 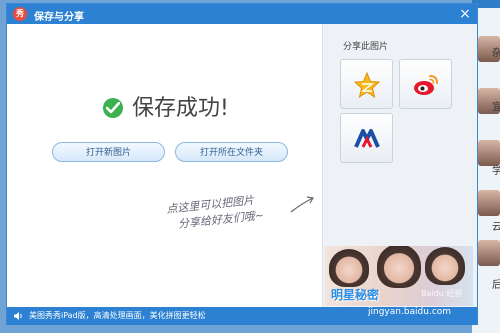 I want to click on speaker-icon, so click(x=18, y=316).